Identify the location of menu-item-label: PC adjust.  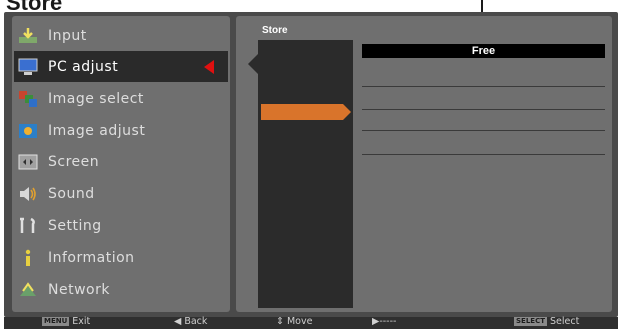
(83, 66).